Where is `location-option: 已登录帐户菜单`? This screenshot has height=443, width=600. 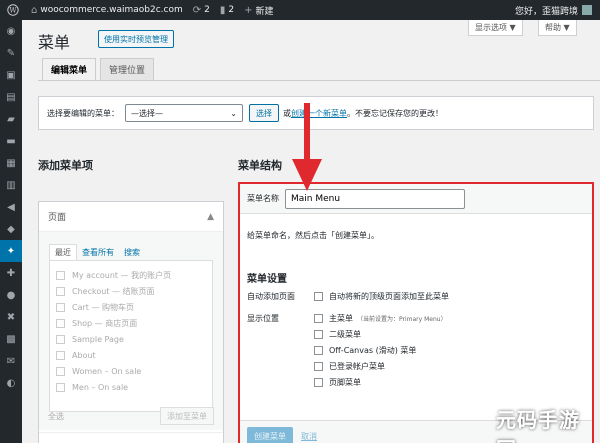
location-option: 已登录帐户菜单 is located at coordinates (349, 366).